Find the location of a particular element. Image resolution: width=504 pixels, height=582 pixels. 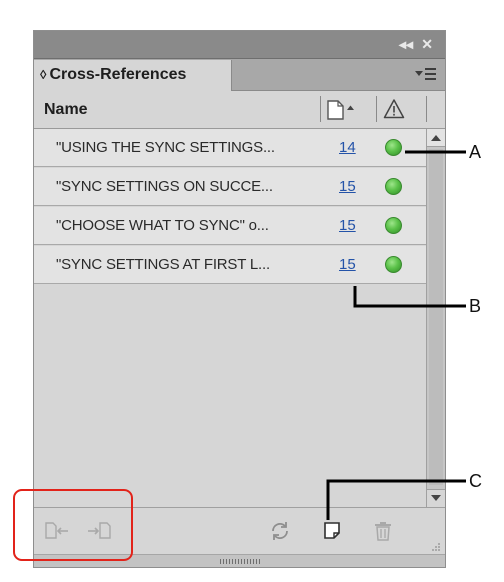

panel-titlebar: ◂◂ ✕ is located at coordinates (239, 45).